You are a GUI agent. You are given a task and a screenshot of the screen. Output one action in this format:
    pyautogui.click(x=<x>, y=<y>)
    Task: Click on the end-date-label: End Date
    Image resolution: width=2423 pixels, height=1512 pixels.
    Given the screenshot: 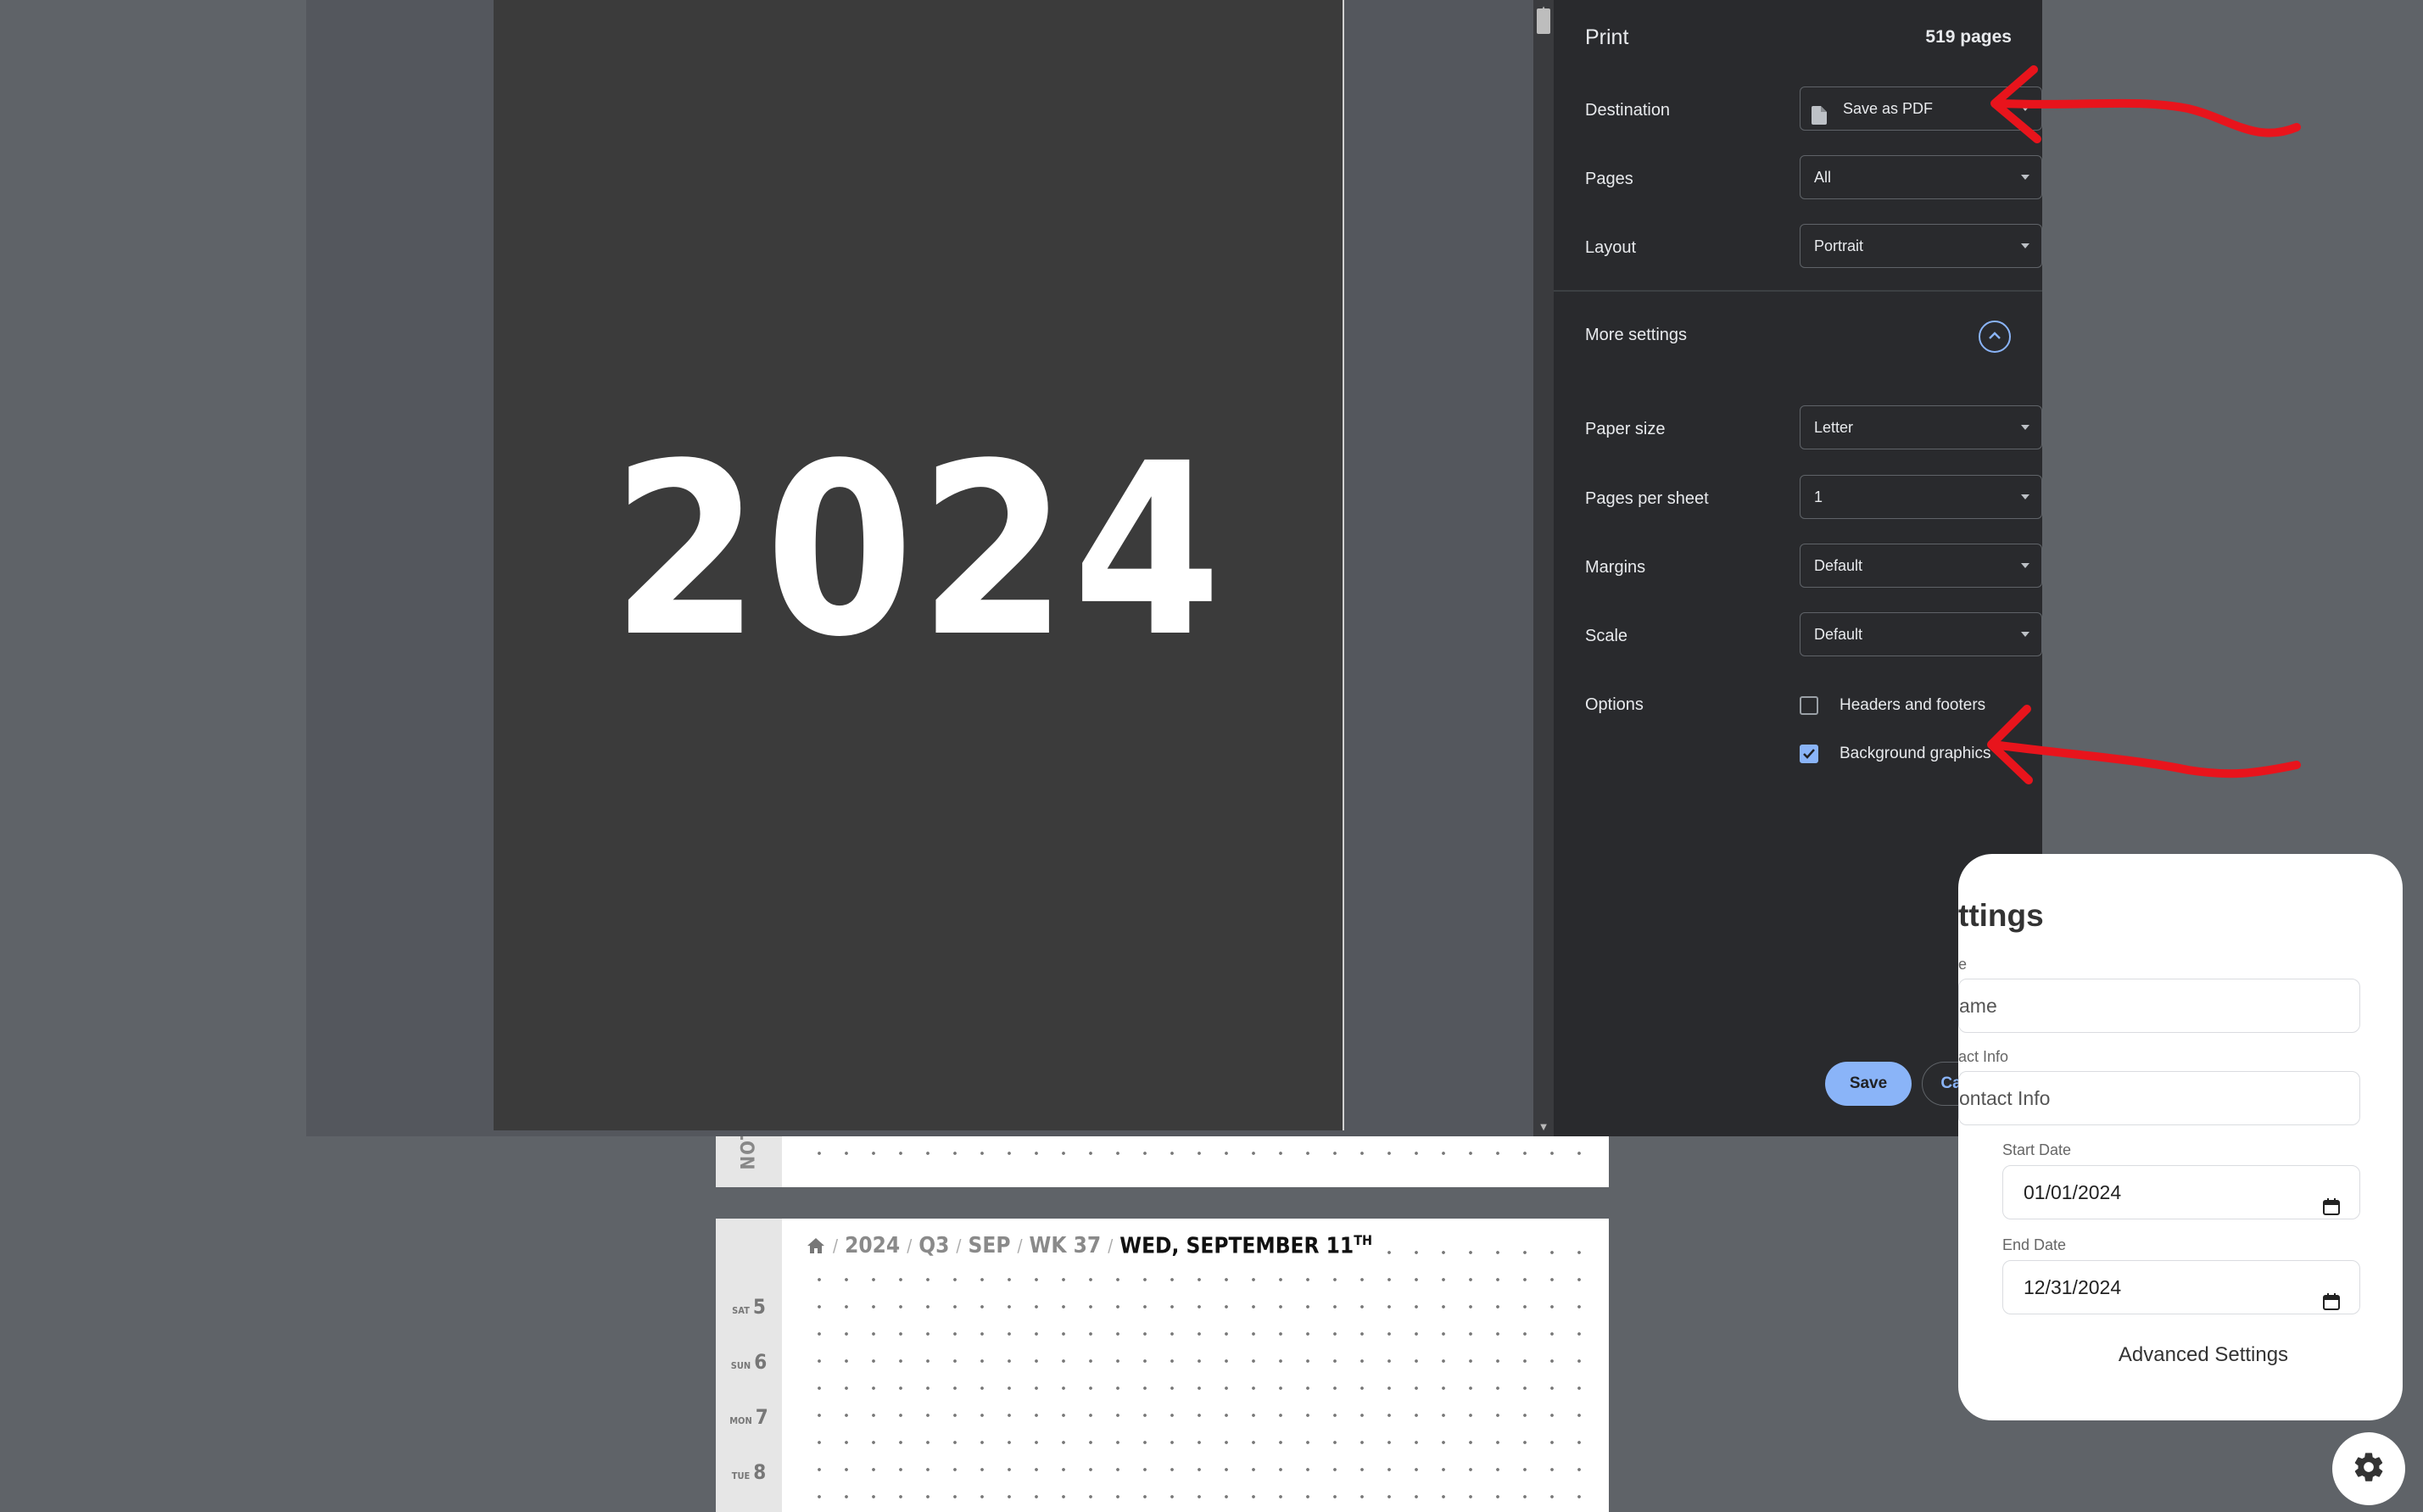 What is the action you would take?
    pyautogui.click(x=2035, y=1244)
    